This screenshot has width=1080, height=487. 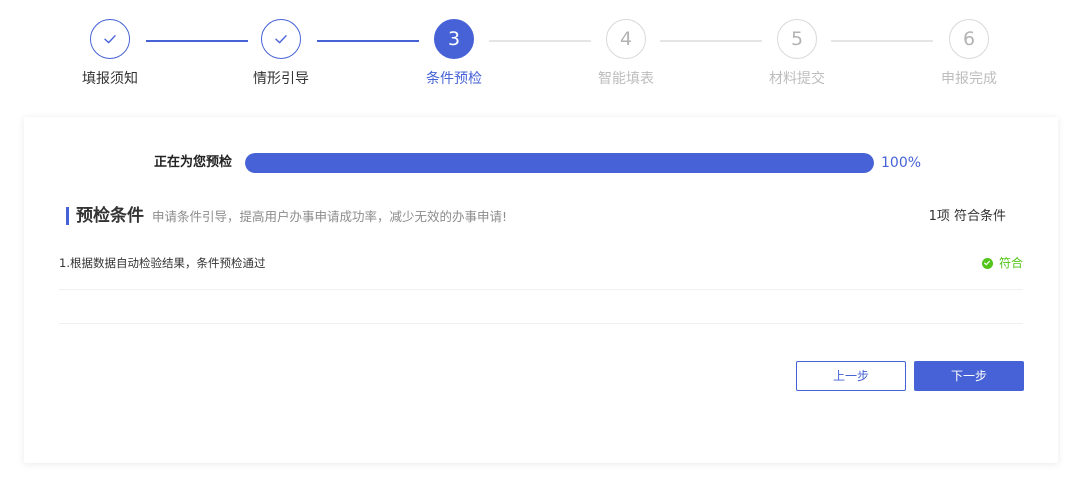 I want to click on section-accent-bar, so click(x=67, y=216).